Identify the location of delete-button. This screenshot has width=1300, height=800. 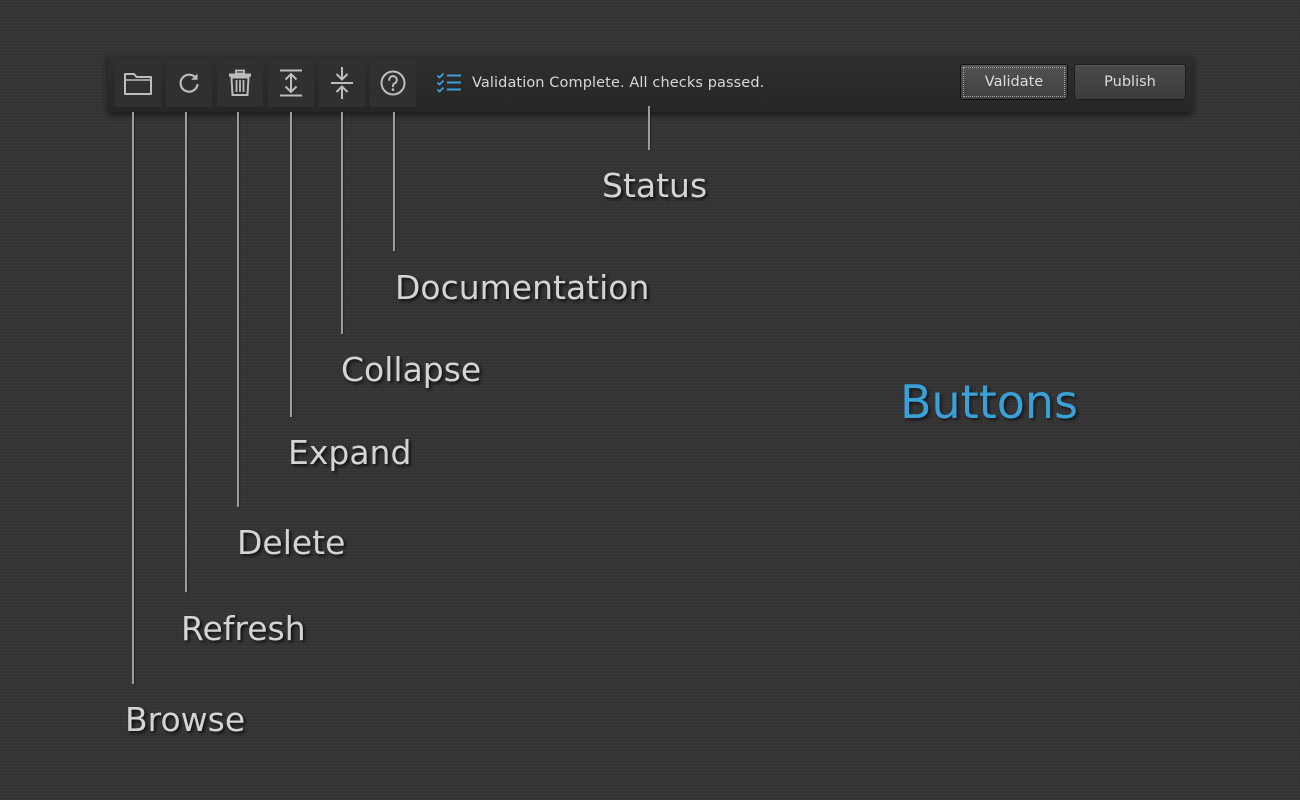
(240, 83).